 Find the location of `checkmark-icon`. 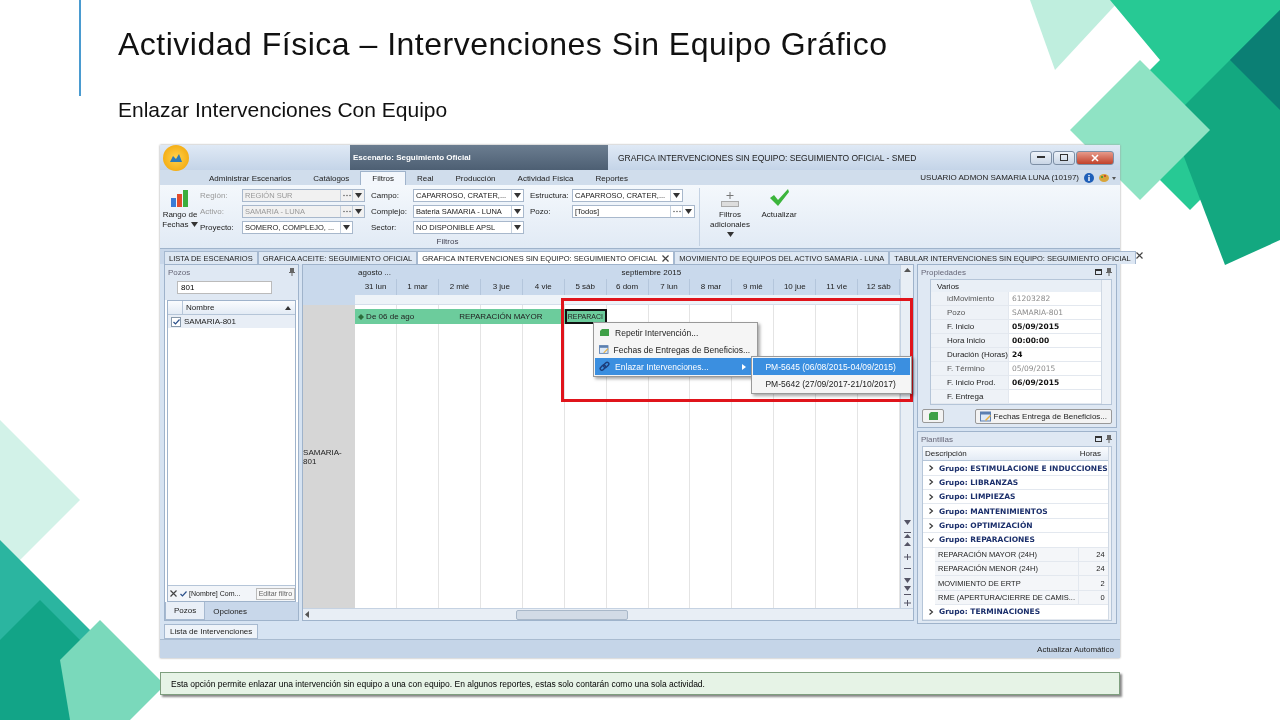

checkmark-icon is located at coordinates (779, 198).